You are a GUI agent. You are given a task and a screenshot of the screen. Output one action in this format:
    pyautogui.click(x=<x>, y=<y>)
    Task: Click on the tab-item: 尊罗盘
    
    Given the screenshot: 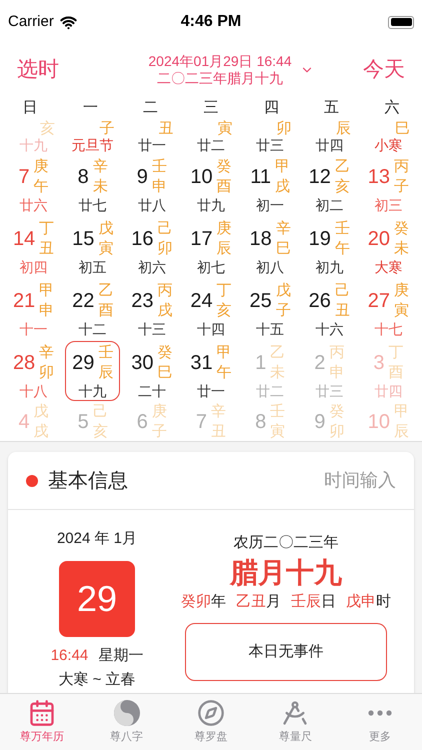 What is the action you would take?
    pyautogui.click(x=211, y=722)
    